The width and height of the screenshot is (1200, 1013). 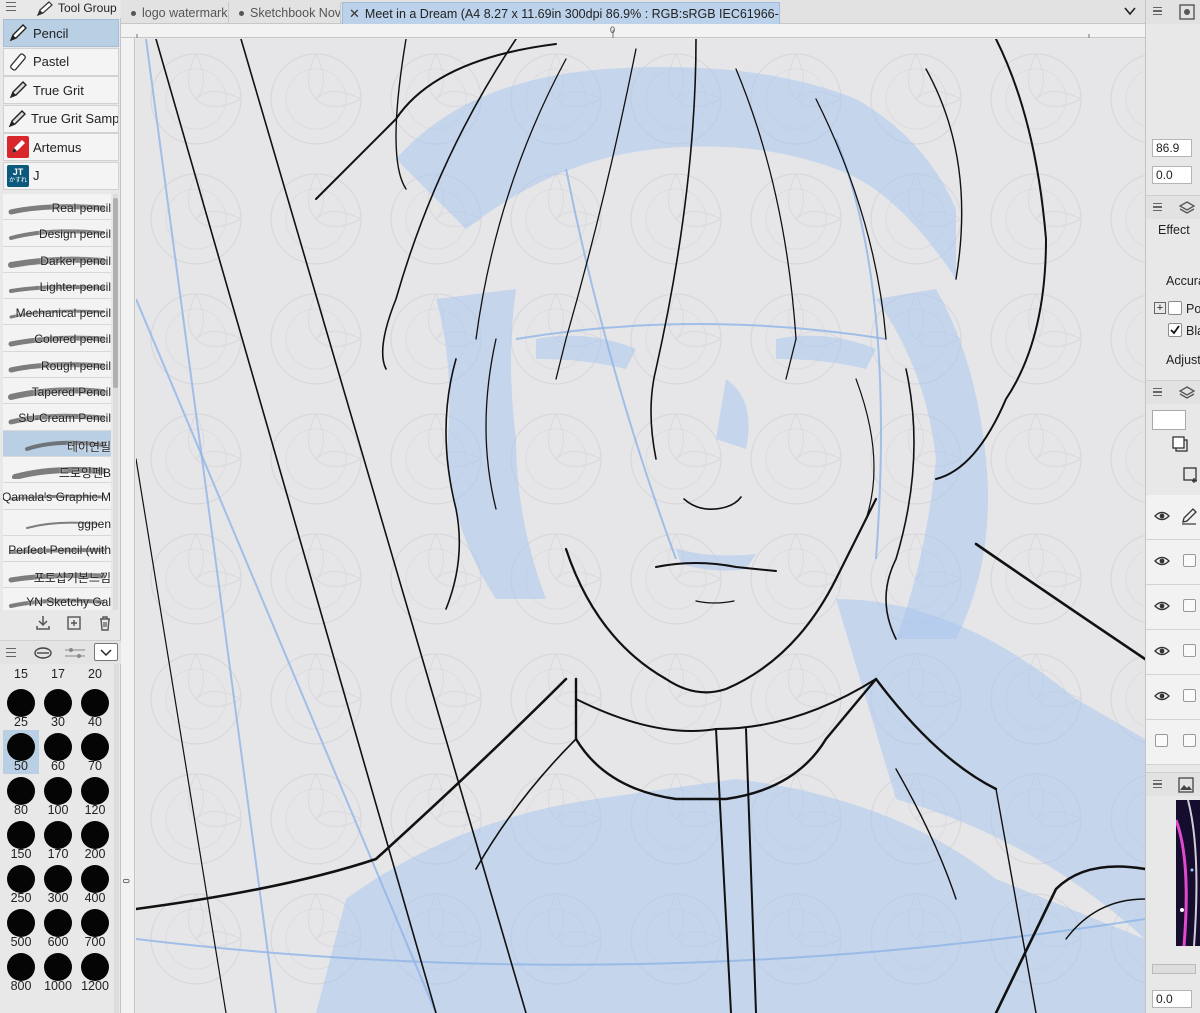 I want to click on navigator-preview, so click(x=1188, y=873).